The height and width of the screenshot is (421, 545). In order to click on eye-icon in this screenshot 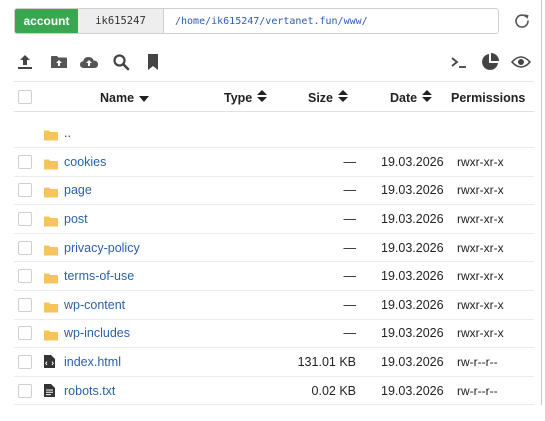, I will do `click(521, 62)`.